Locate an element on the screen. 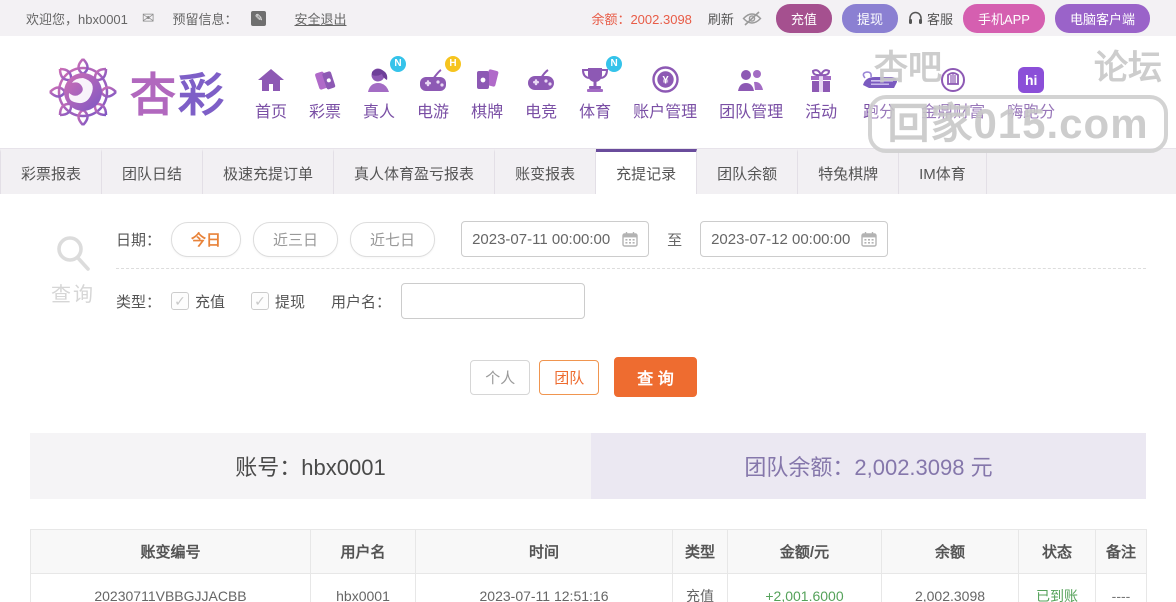 The image size is (1176, 602). mail-icon: ✉ is located at coordinates (148, 18).